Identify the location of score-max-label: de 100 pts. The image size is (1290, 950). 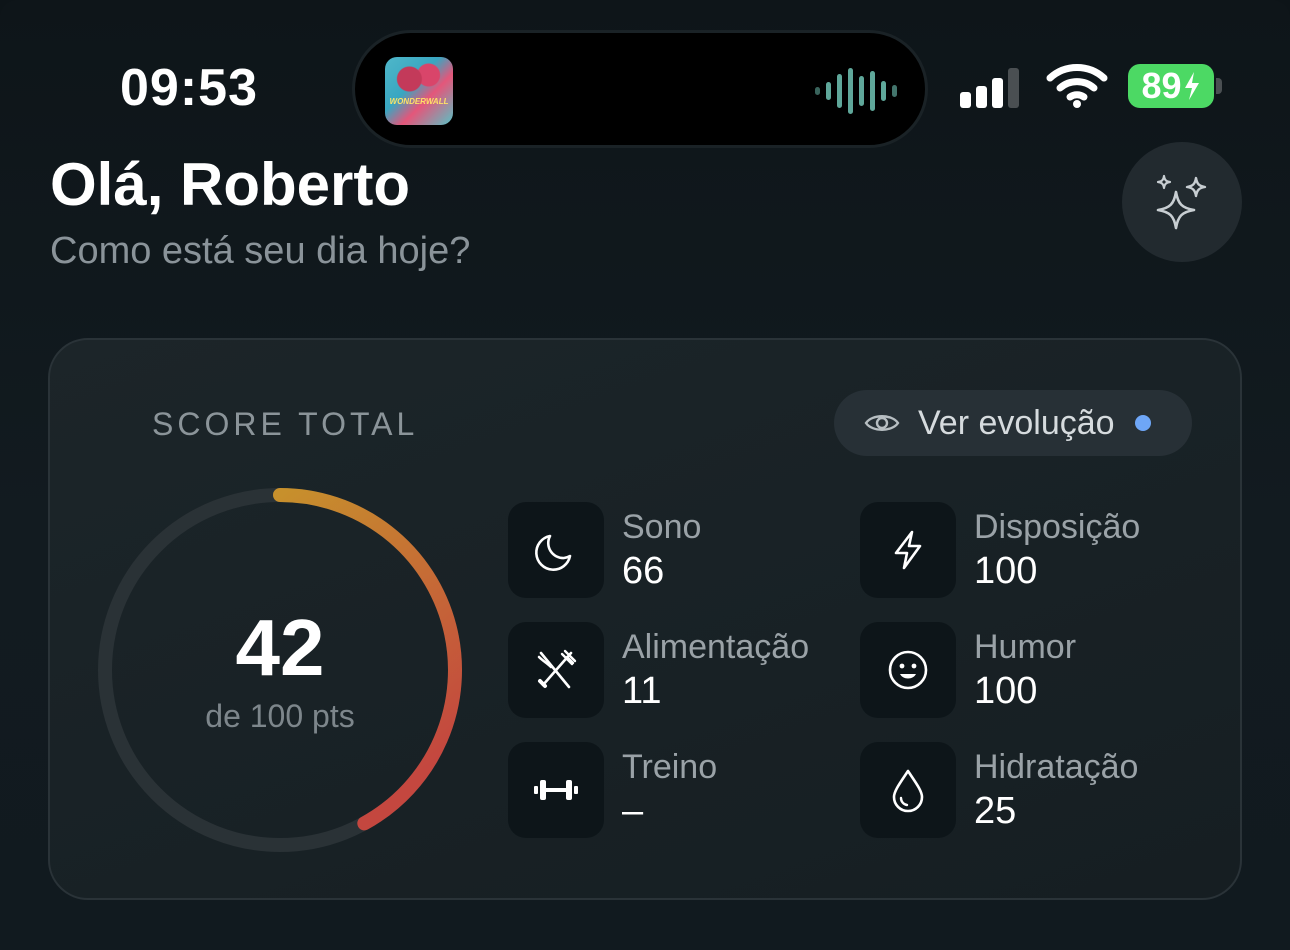
(280, 716).